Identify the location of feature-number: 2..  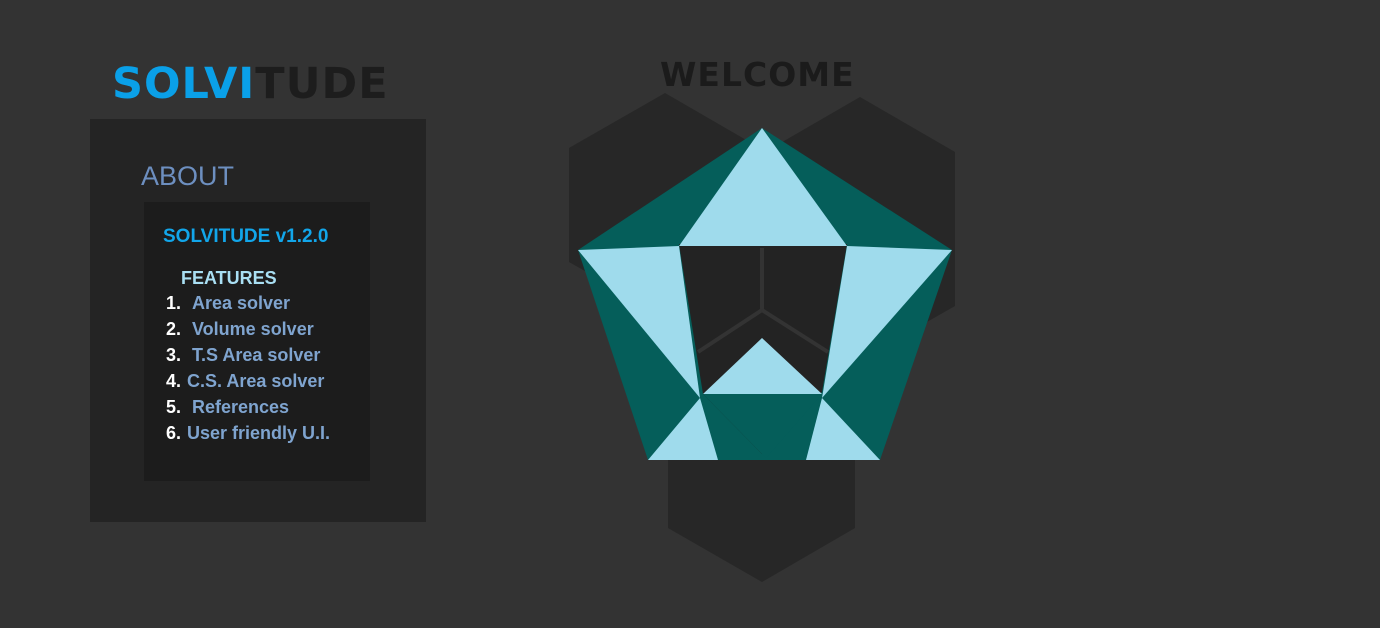
(174, 329).